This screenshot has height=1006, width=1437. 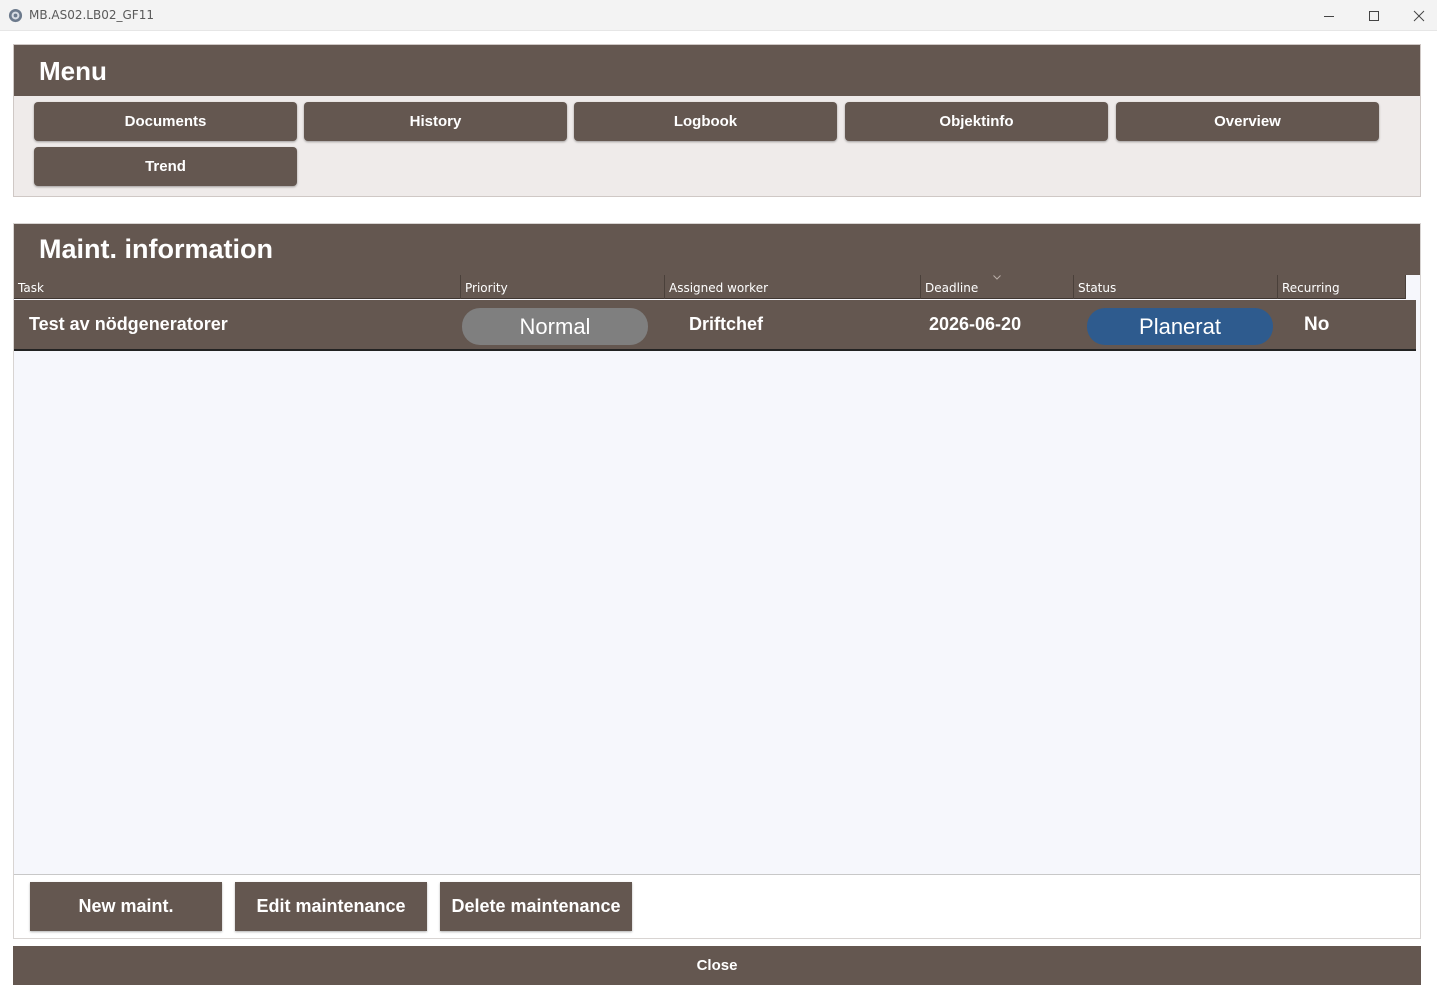 What do you see at coordinates (1342, 287) in the screenshot?
I see `column-header-recurring: Recurring` at bounding box center [1342, 287].